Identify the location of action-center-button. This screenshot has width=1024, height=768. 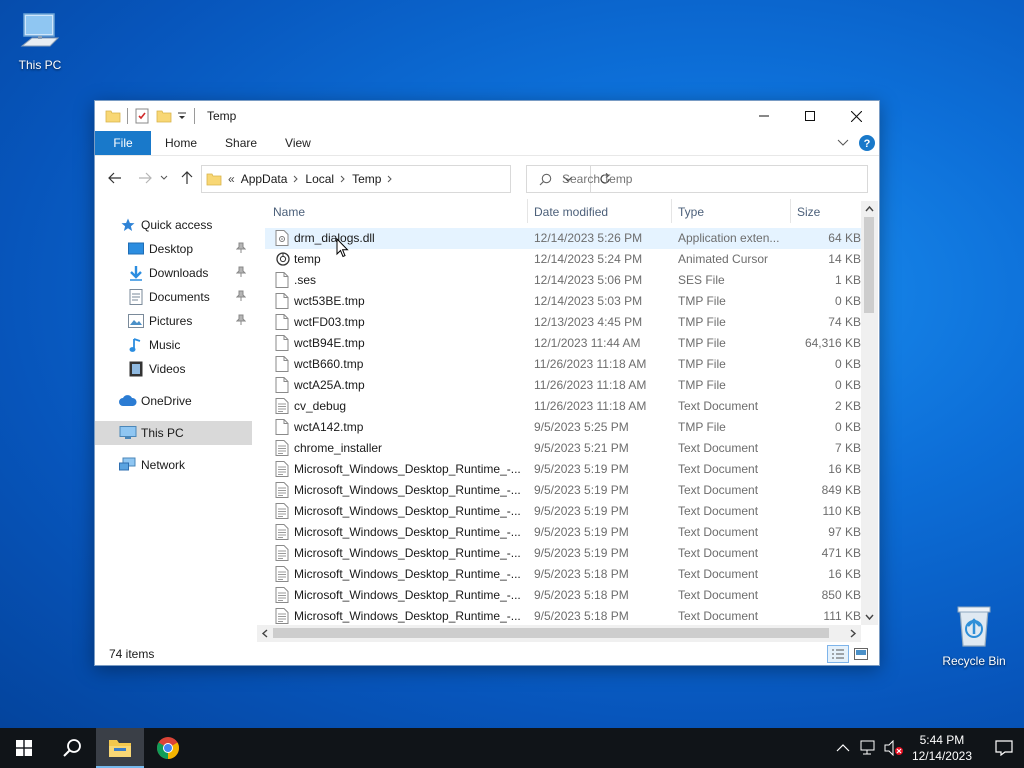
(1004, 748).